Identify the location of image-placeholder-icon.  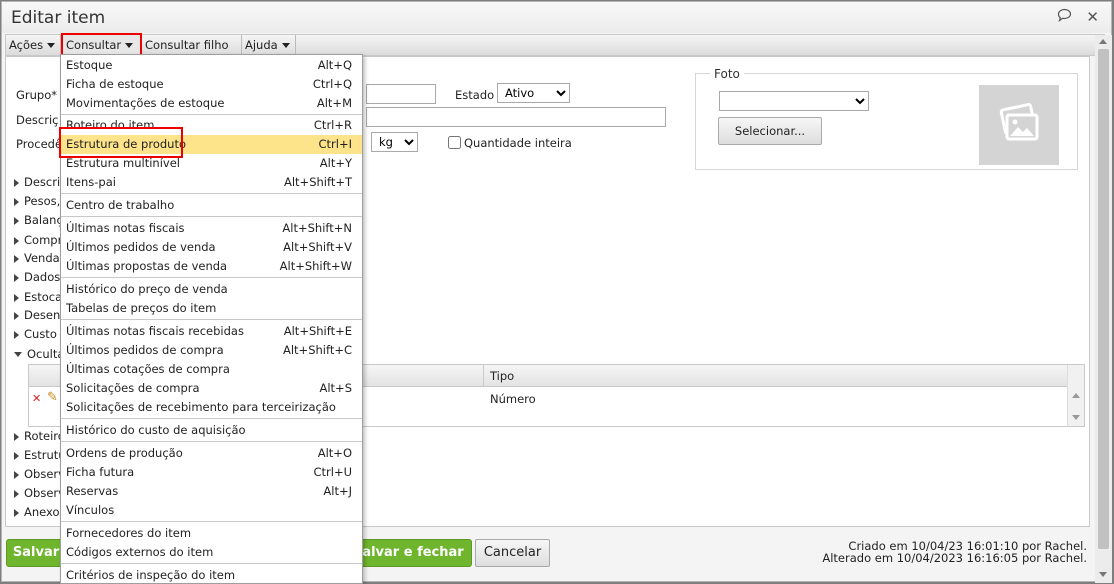
(1019, 125).